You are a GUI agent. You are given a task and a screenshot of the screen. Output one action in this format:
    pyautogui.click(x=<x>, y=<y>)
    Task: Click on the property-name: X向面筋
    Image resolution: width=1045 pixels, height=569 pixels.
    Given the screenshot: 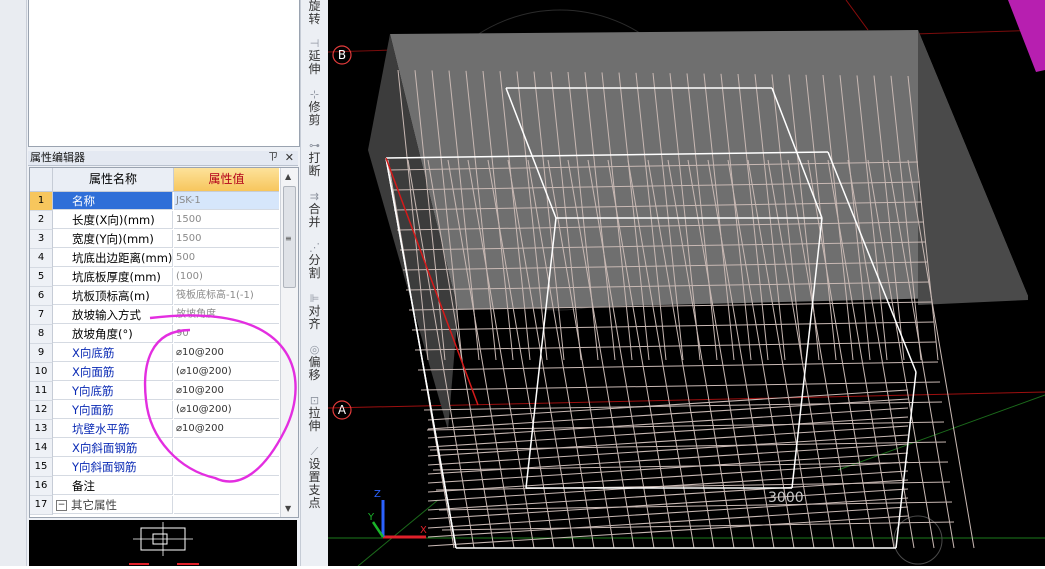 What is the action you would take?
    pyautogui.click(x=113, y=372)
    